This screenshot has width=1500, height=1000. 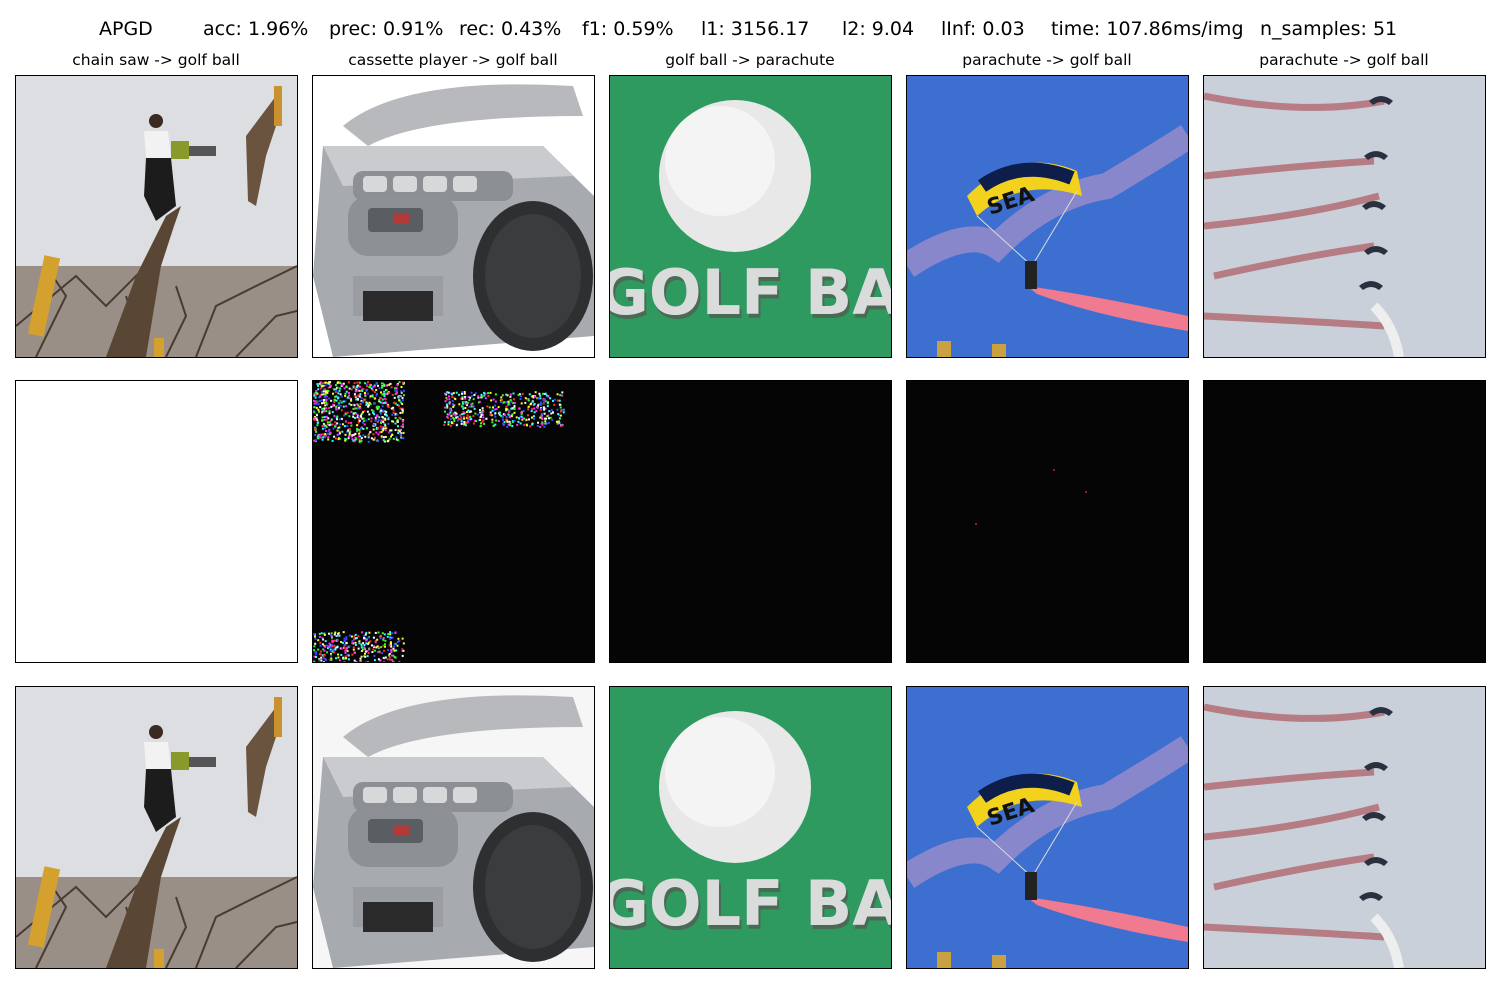 I want to click on perturbation-parachute-sea, so click(x=1047, y=521).